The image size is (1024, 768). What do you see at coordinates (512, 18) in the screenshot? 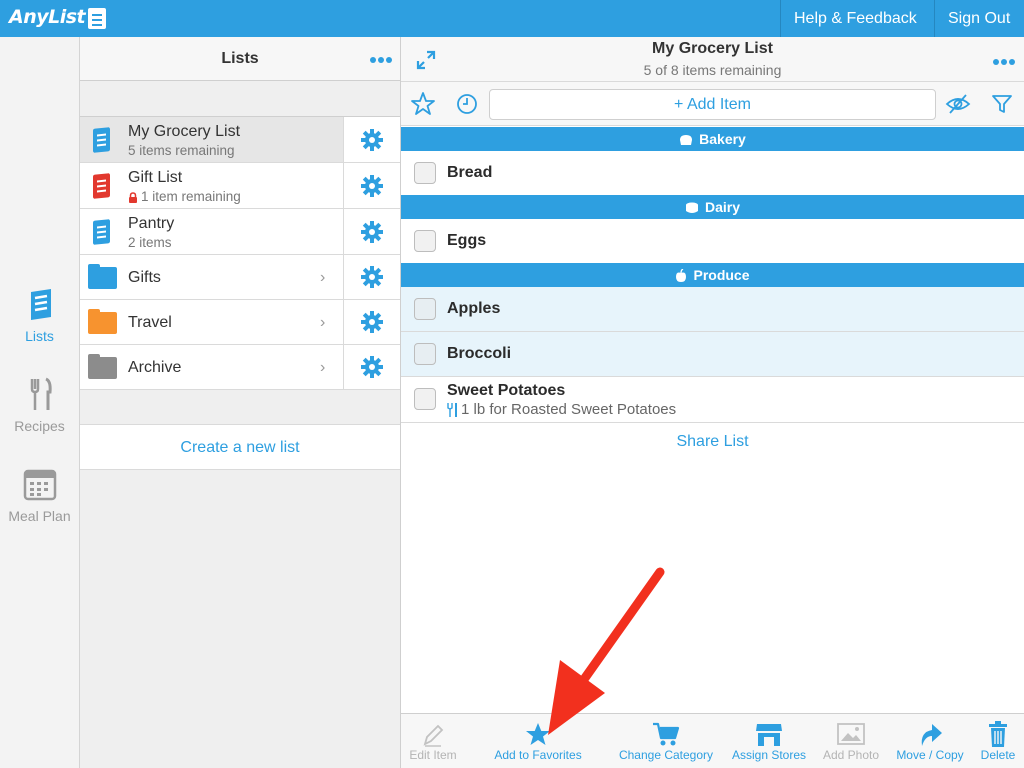
I see `top-bar: AnyList Help & Feedback Sign Out` at bounding box center [512, 18].